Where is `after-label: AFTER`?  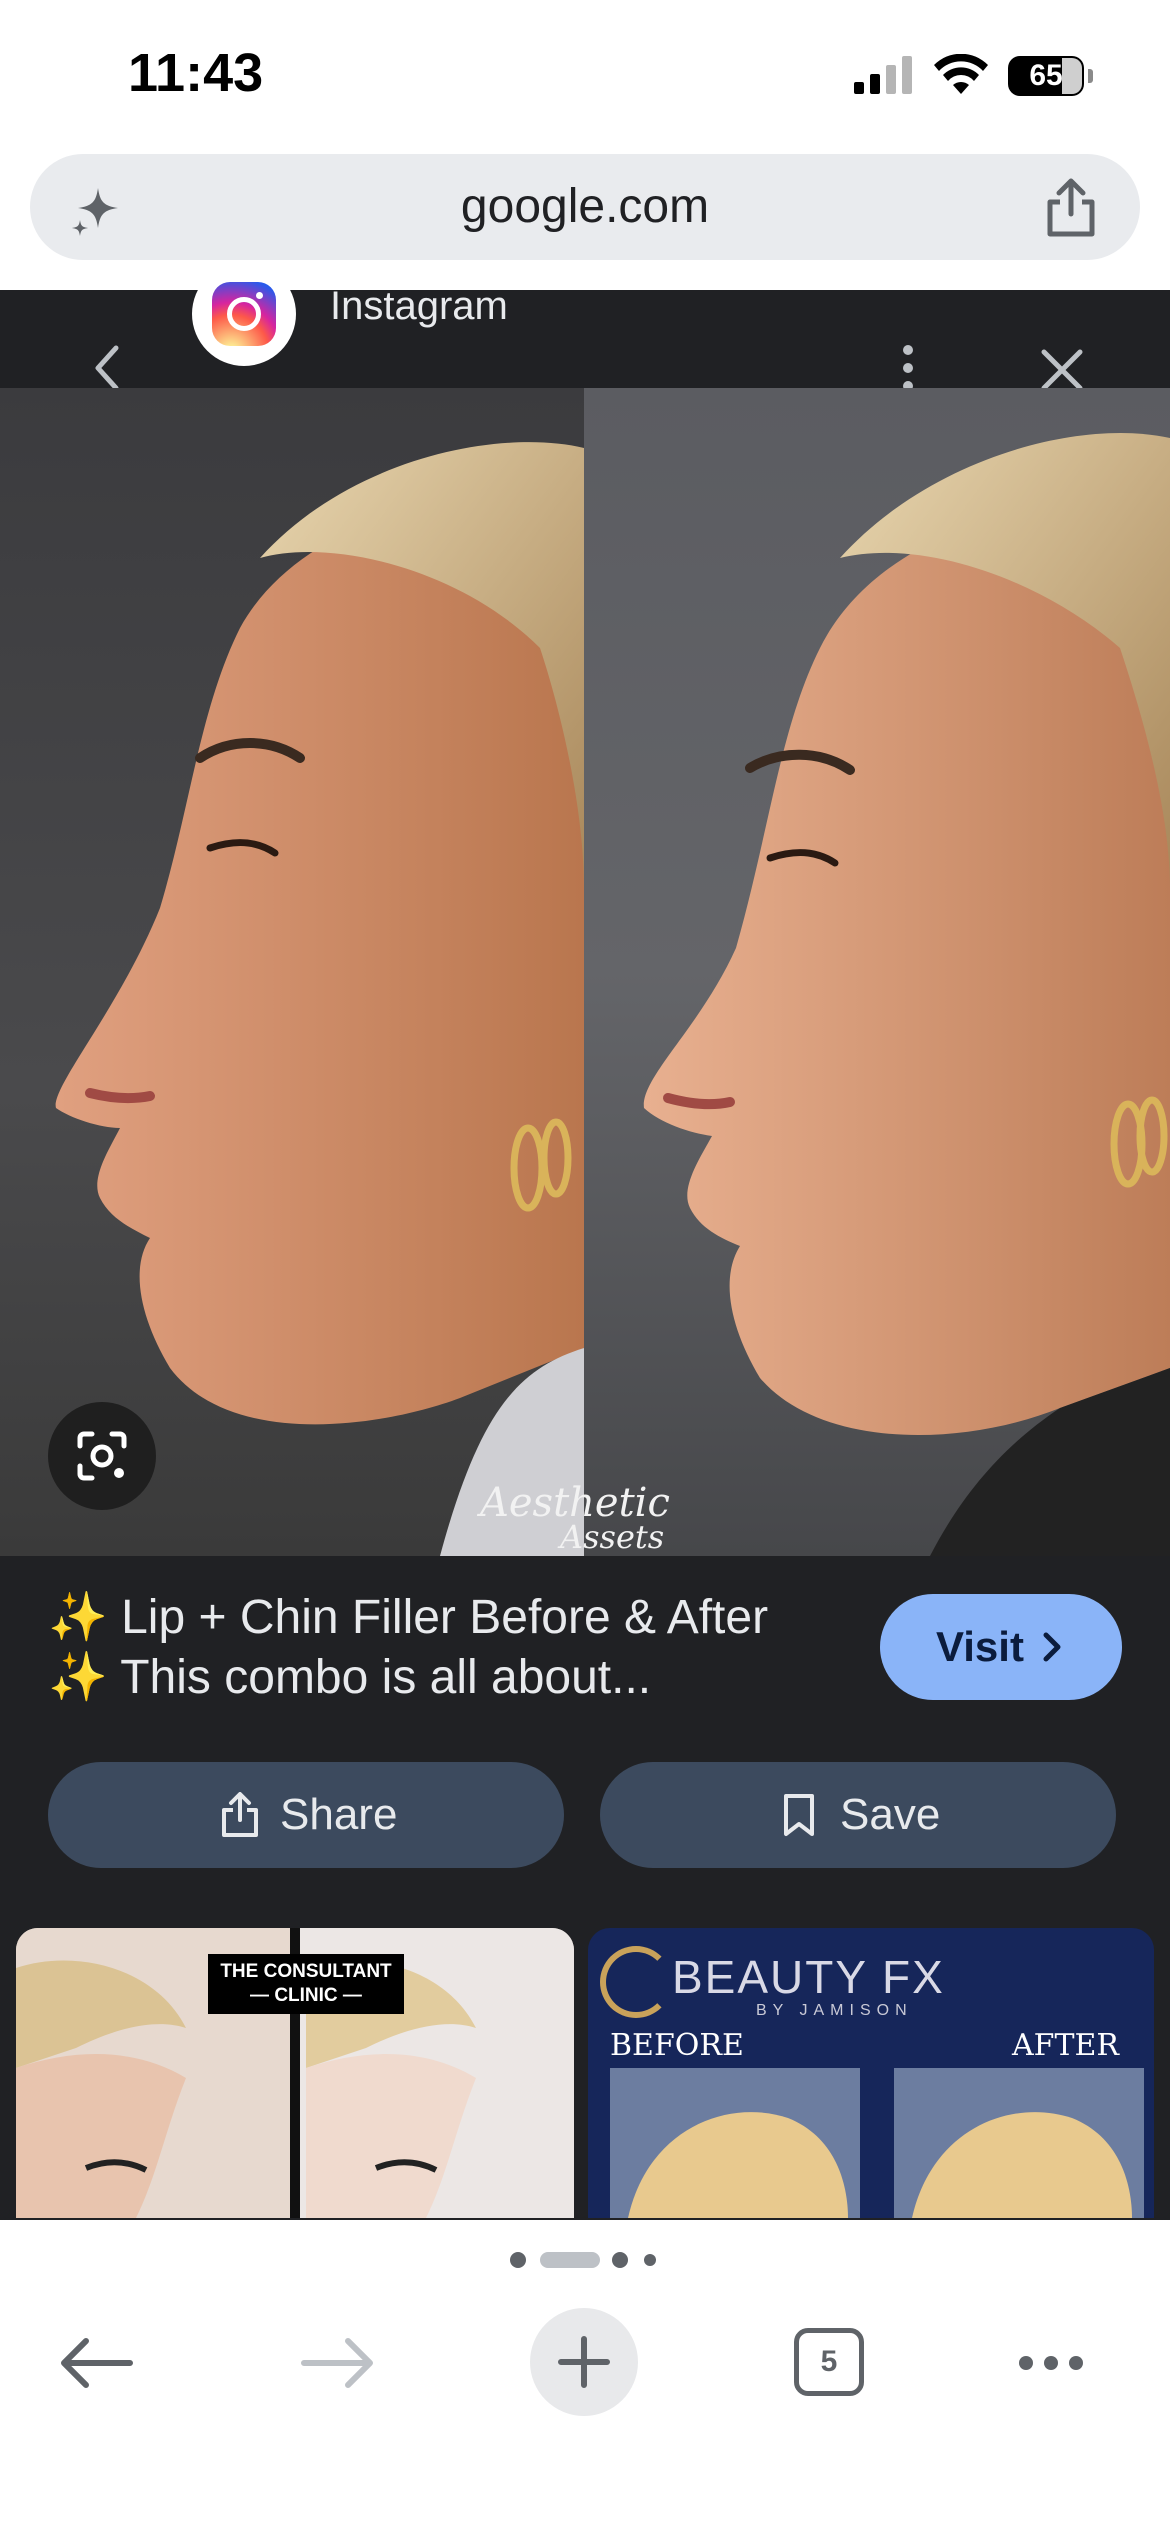
after-label: AFTER is located at coordinates (1065, 2045).